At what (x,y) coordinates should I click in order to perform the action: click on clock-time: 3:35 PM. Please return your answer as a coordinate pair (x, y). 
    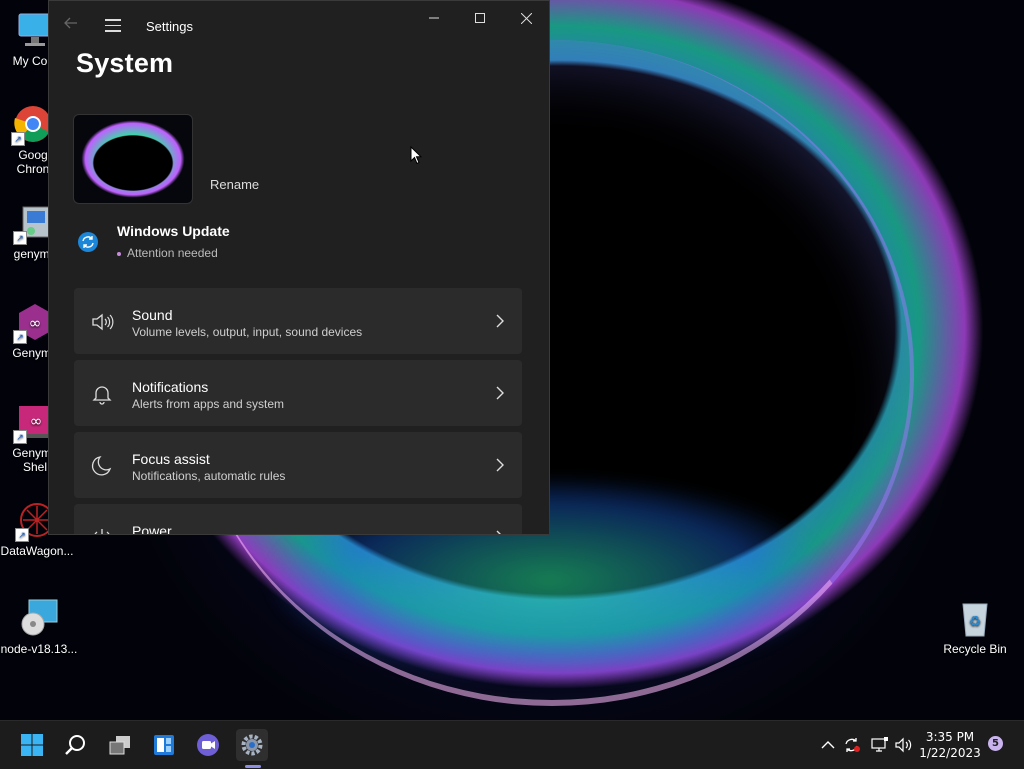
    Looking at the image, I should click on (950, 737).